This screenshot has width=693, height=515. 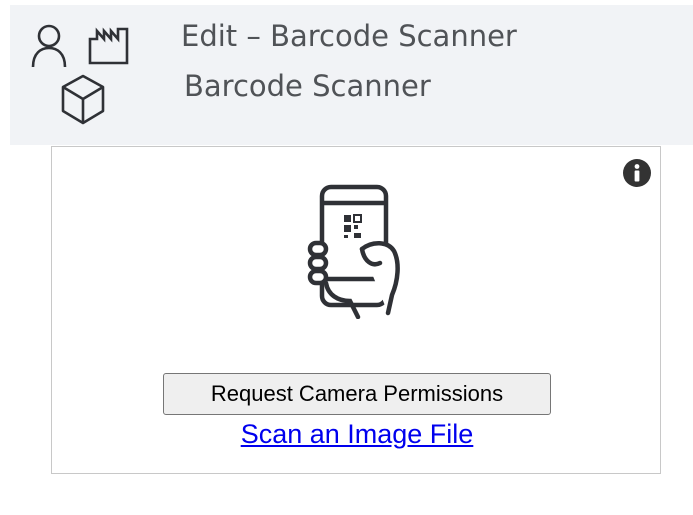 I want to click on user-icon, so click(x=49, y=46).